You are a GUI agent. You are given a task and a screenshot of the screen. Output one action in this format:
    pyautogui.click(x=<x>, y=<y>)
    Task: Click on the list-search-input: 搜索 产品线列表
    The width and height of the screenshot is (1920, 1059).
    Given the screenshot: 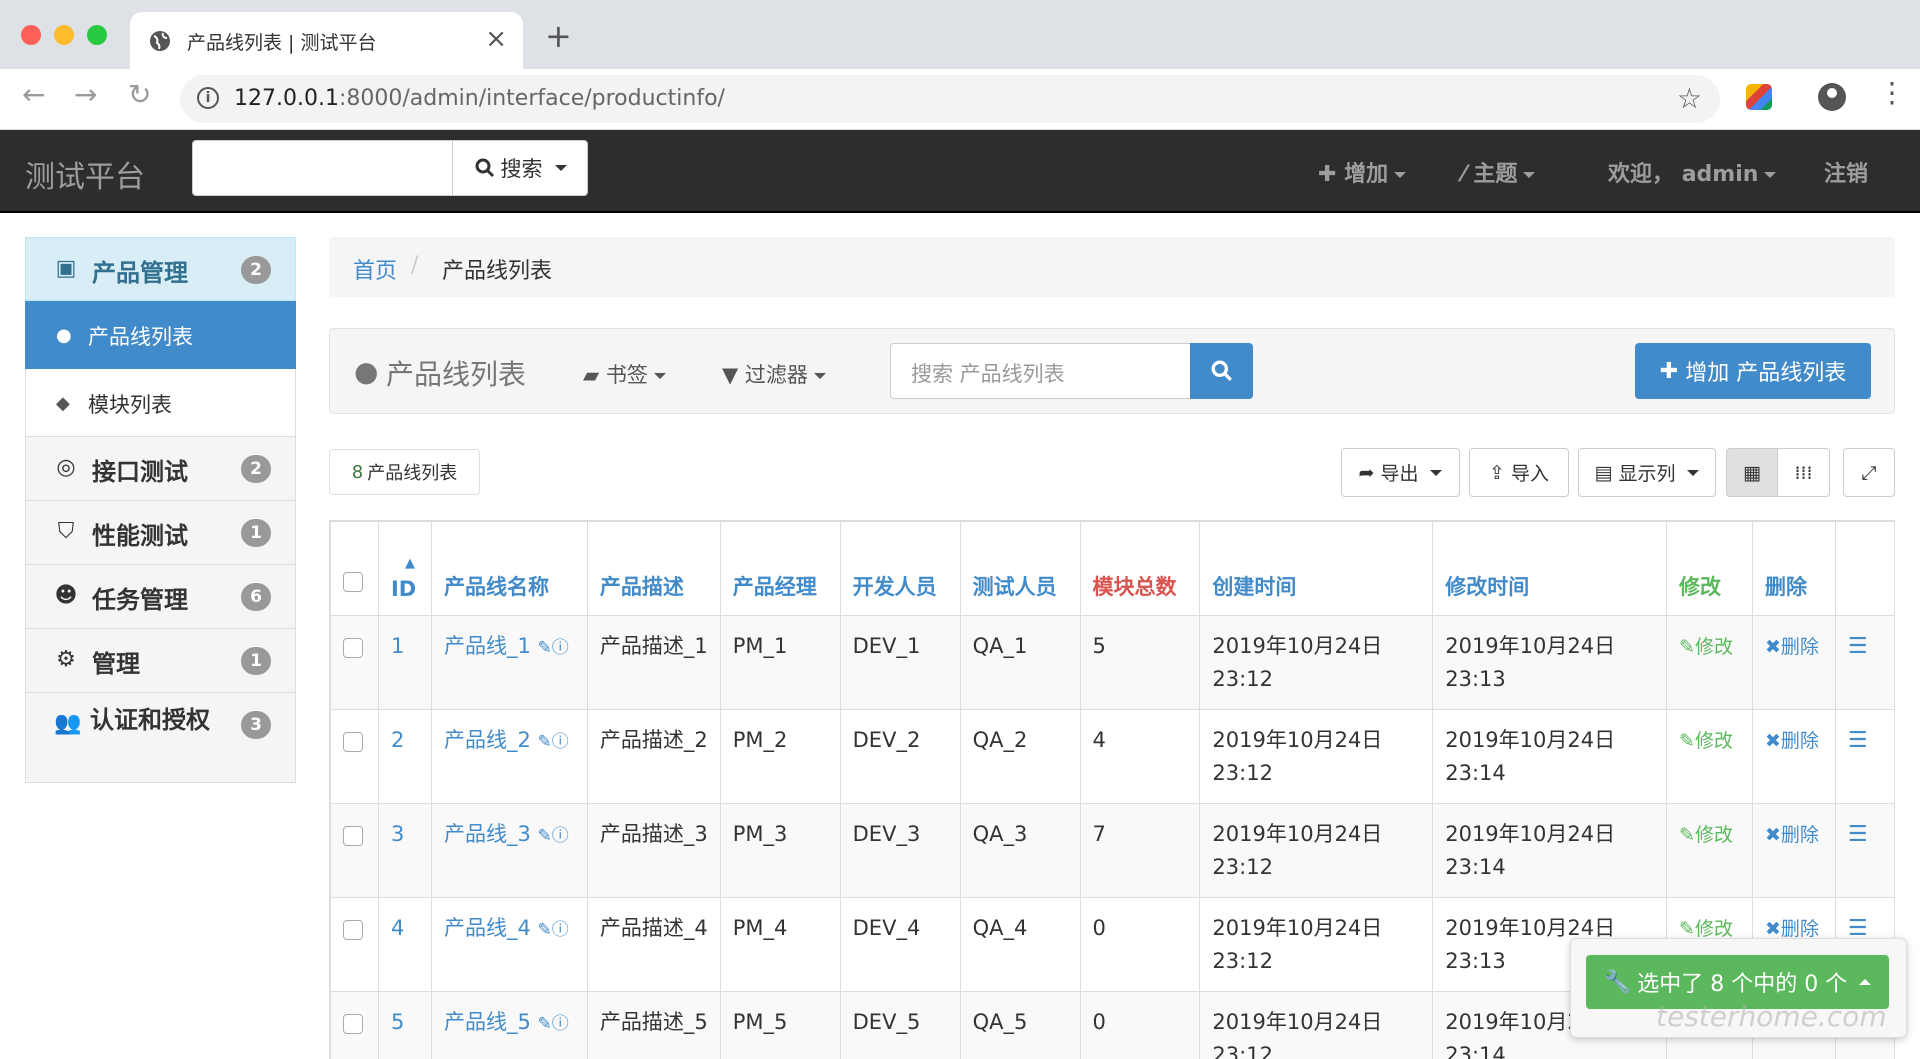 What is the action you would take?
    pyautogui.click(x=1040, y=371)
    